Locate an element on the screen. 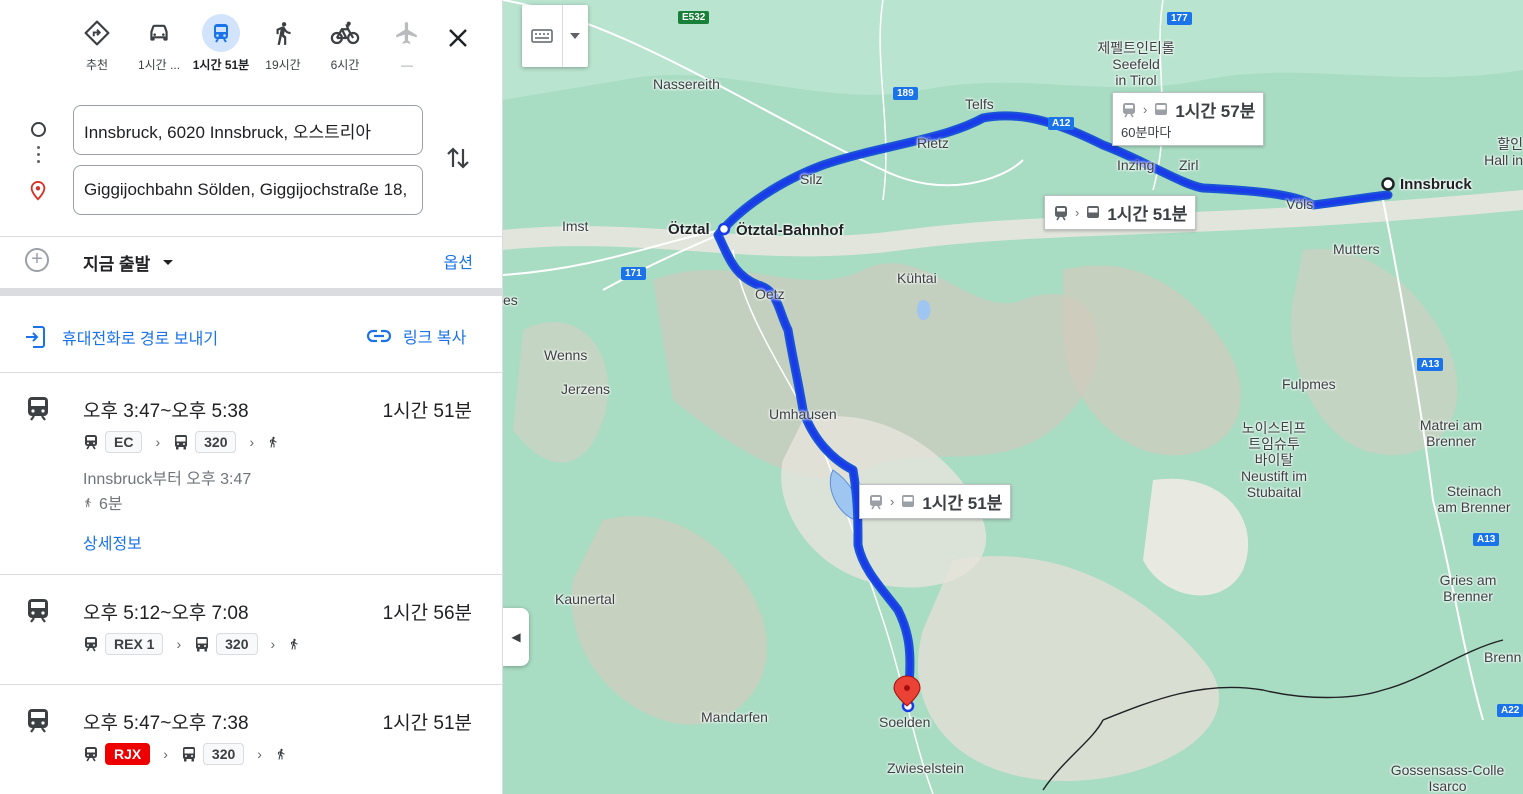 Image resolution: width=1523 pixels, height=794 pixels. place-label: Gries am Brenner is located at coordinates (1468, 588).